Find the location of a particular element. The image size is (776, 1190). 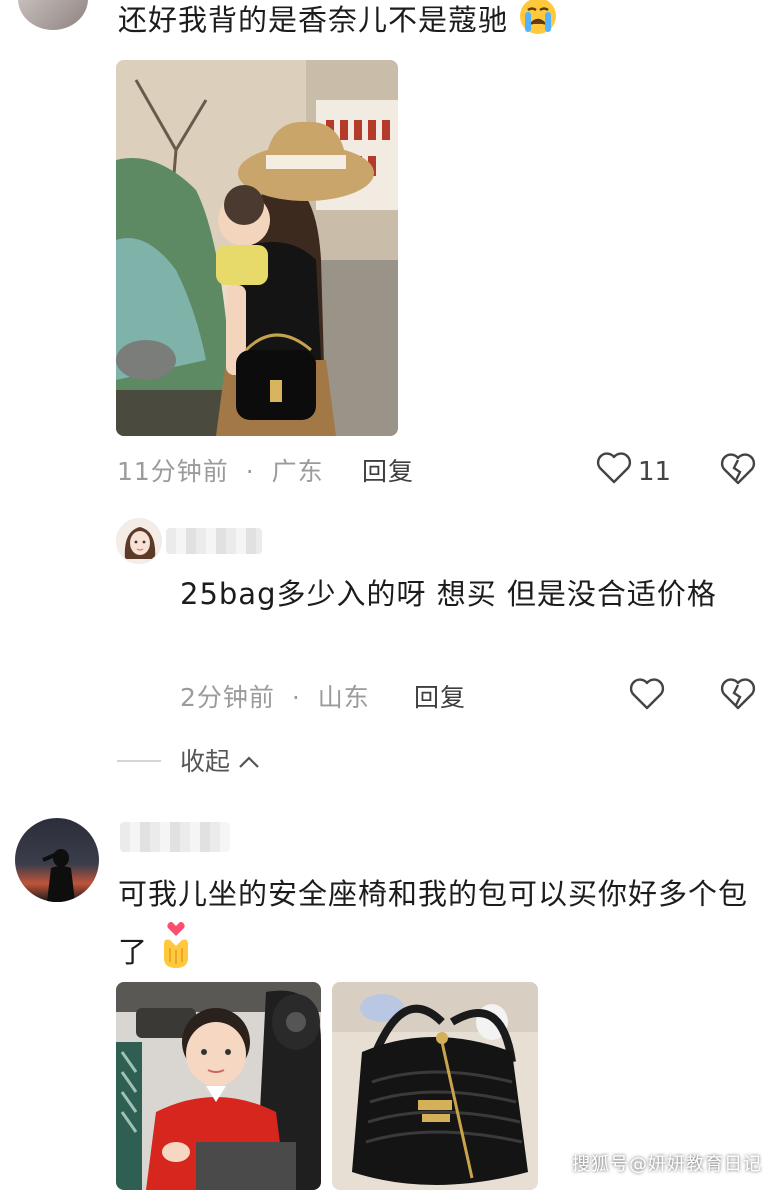

child-car-seat-image is located at coordinates (218, 1086).